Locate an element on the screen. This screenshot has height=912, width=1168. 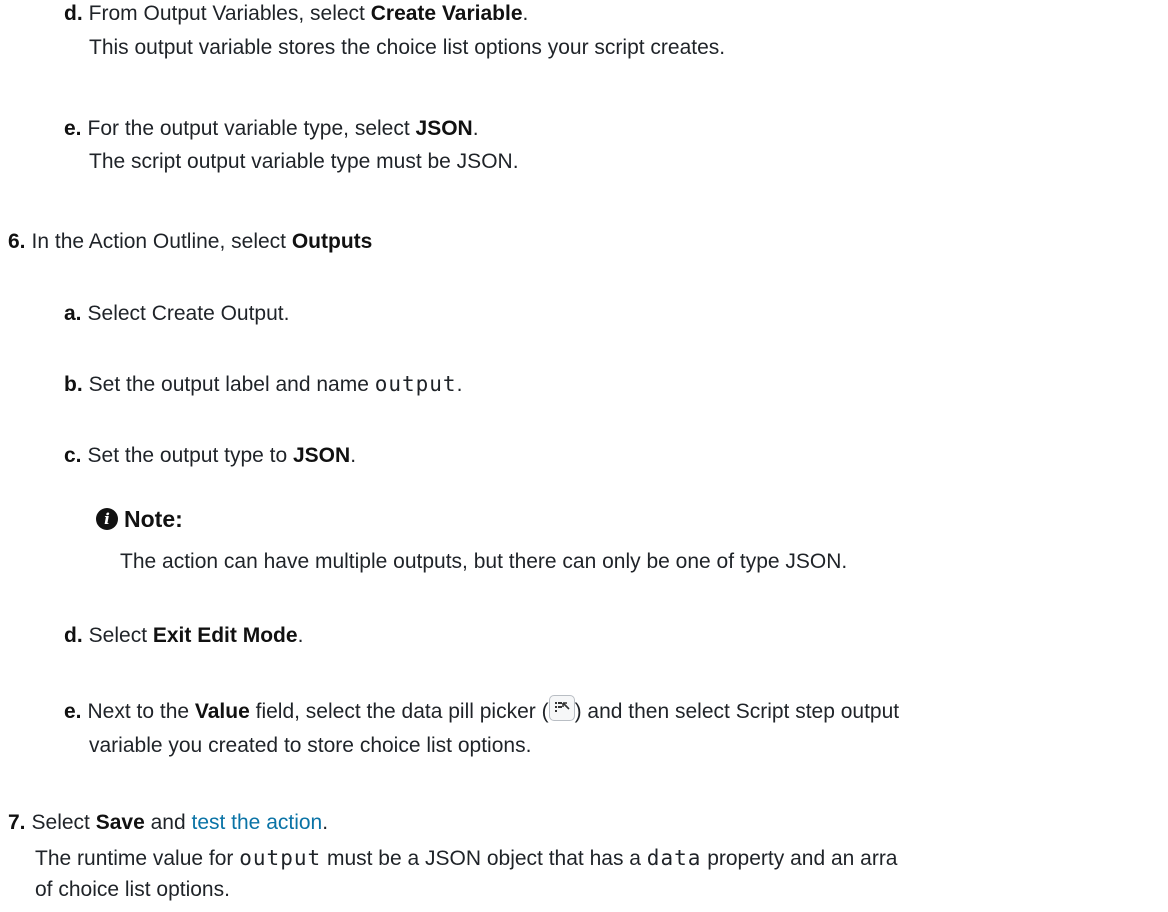
list-marker: 7. is located at coordinates (17, 822).